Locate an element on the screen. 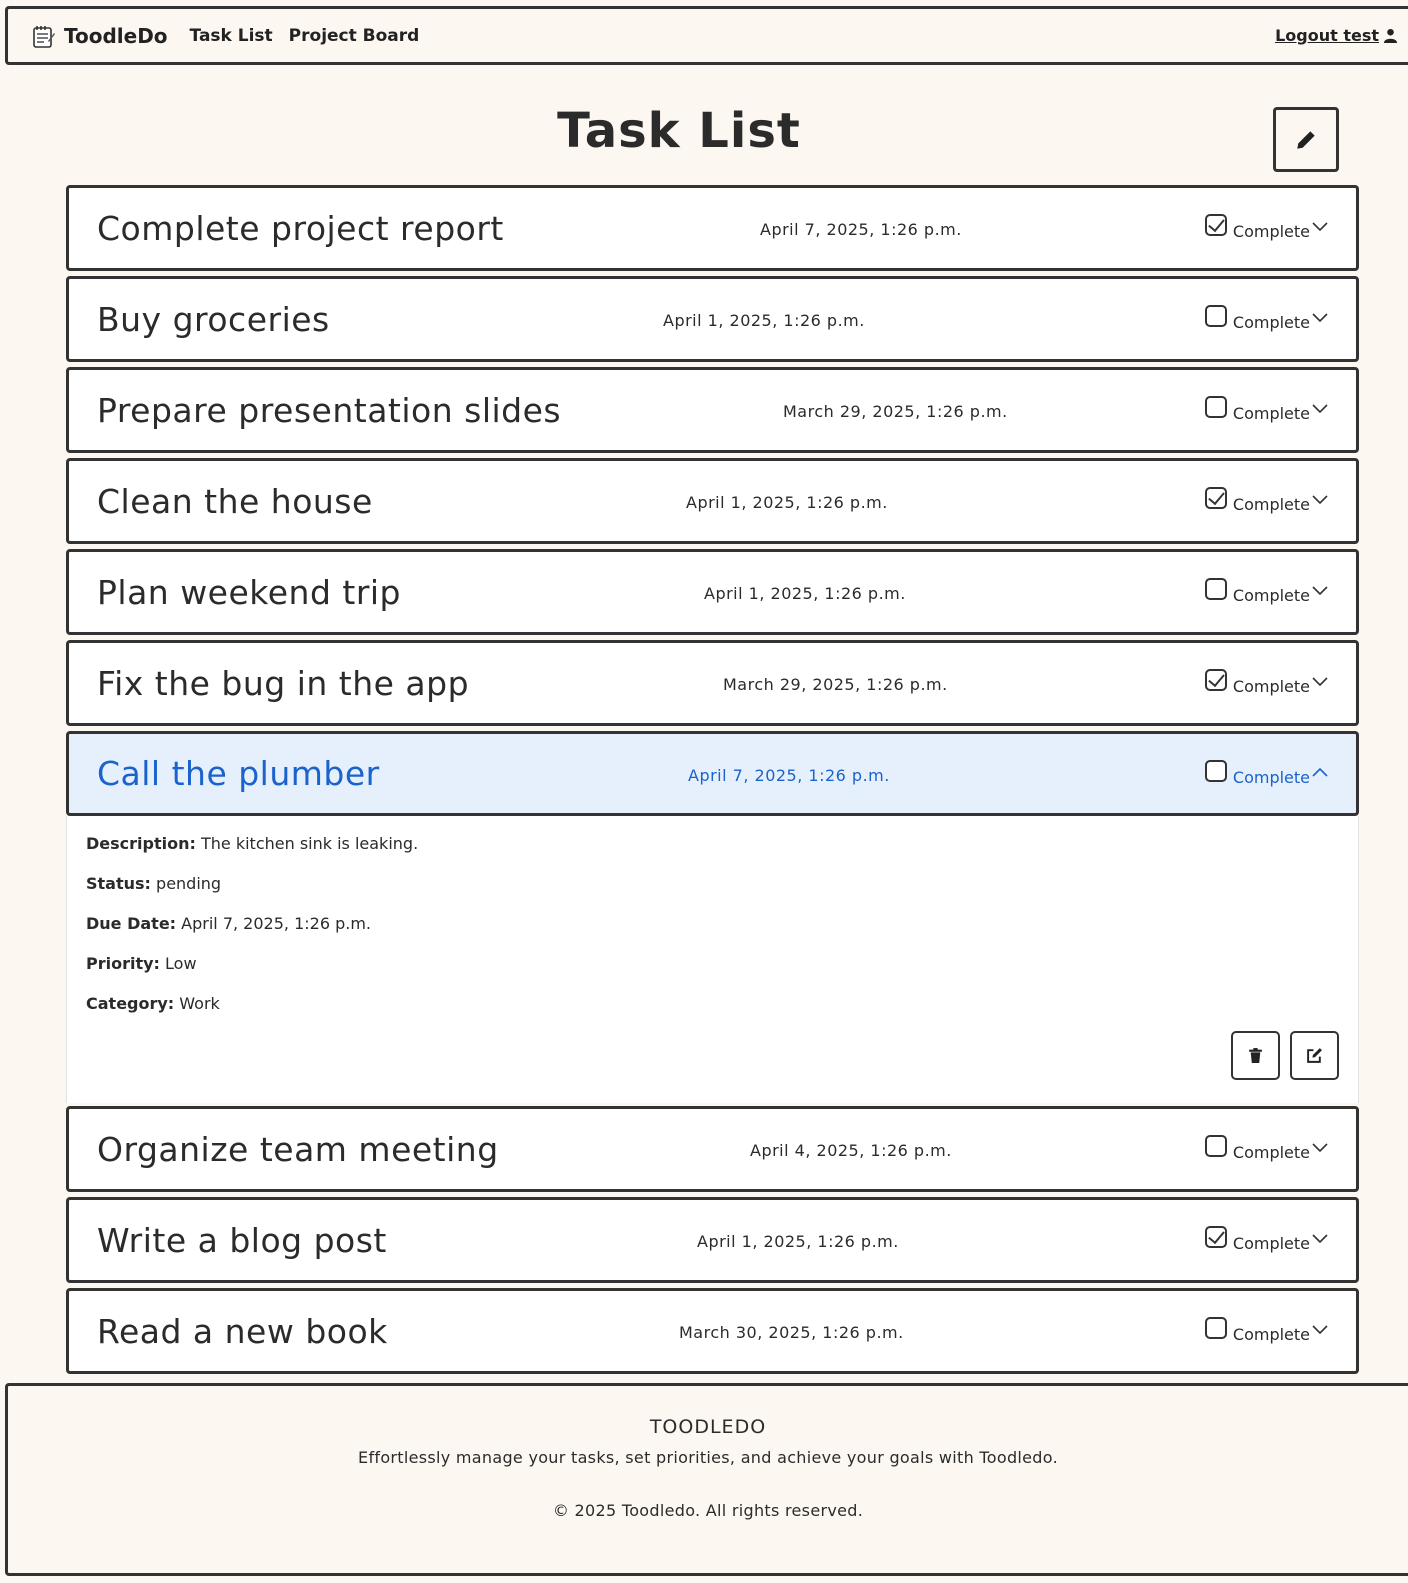 Image resolution: width=1408 pixels, height=1583 pixels. detail-value: Low is located at coordinates (181, 963).